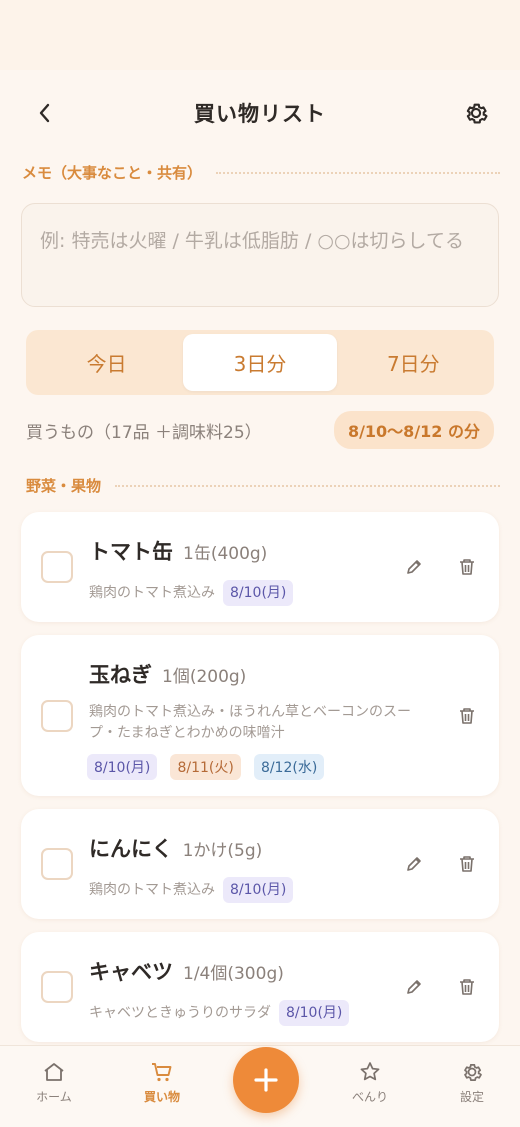  I want to click on date-tags: 8/10(月) 8/11(火) 8/12(水), so click(206, 767).